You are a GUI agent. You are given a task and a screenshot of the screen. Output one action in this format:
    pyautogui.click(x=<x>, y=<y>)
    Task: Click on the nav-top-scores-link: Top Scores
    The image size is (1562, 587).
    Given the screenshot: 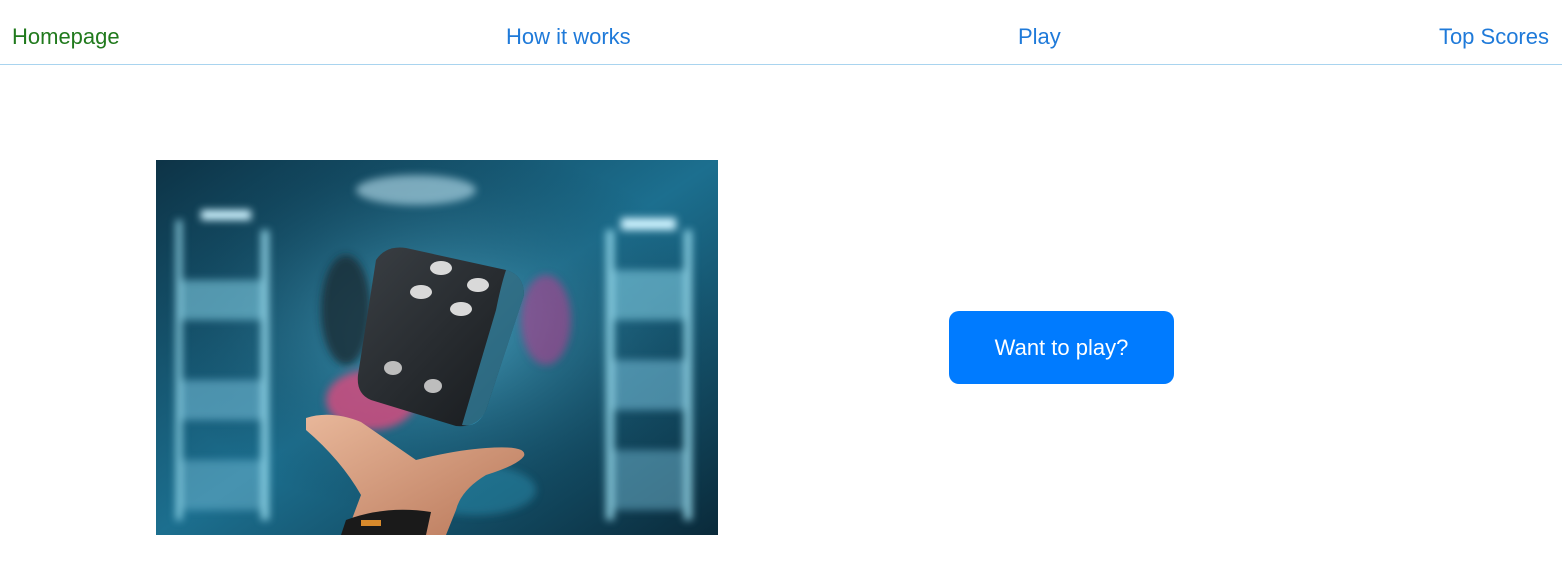 What is the action you would take?
    pyautogui.click(x=1494, y=37)
    